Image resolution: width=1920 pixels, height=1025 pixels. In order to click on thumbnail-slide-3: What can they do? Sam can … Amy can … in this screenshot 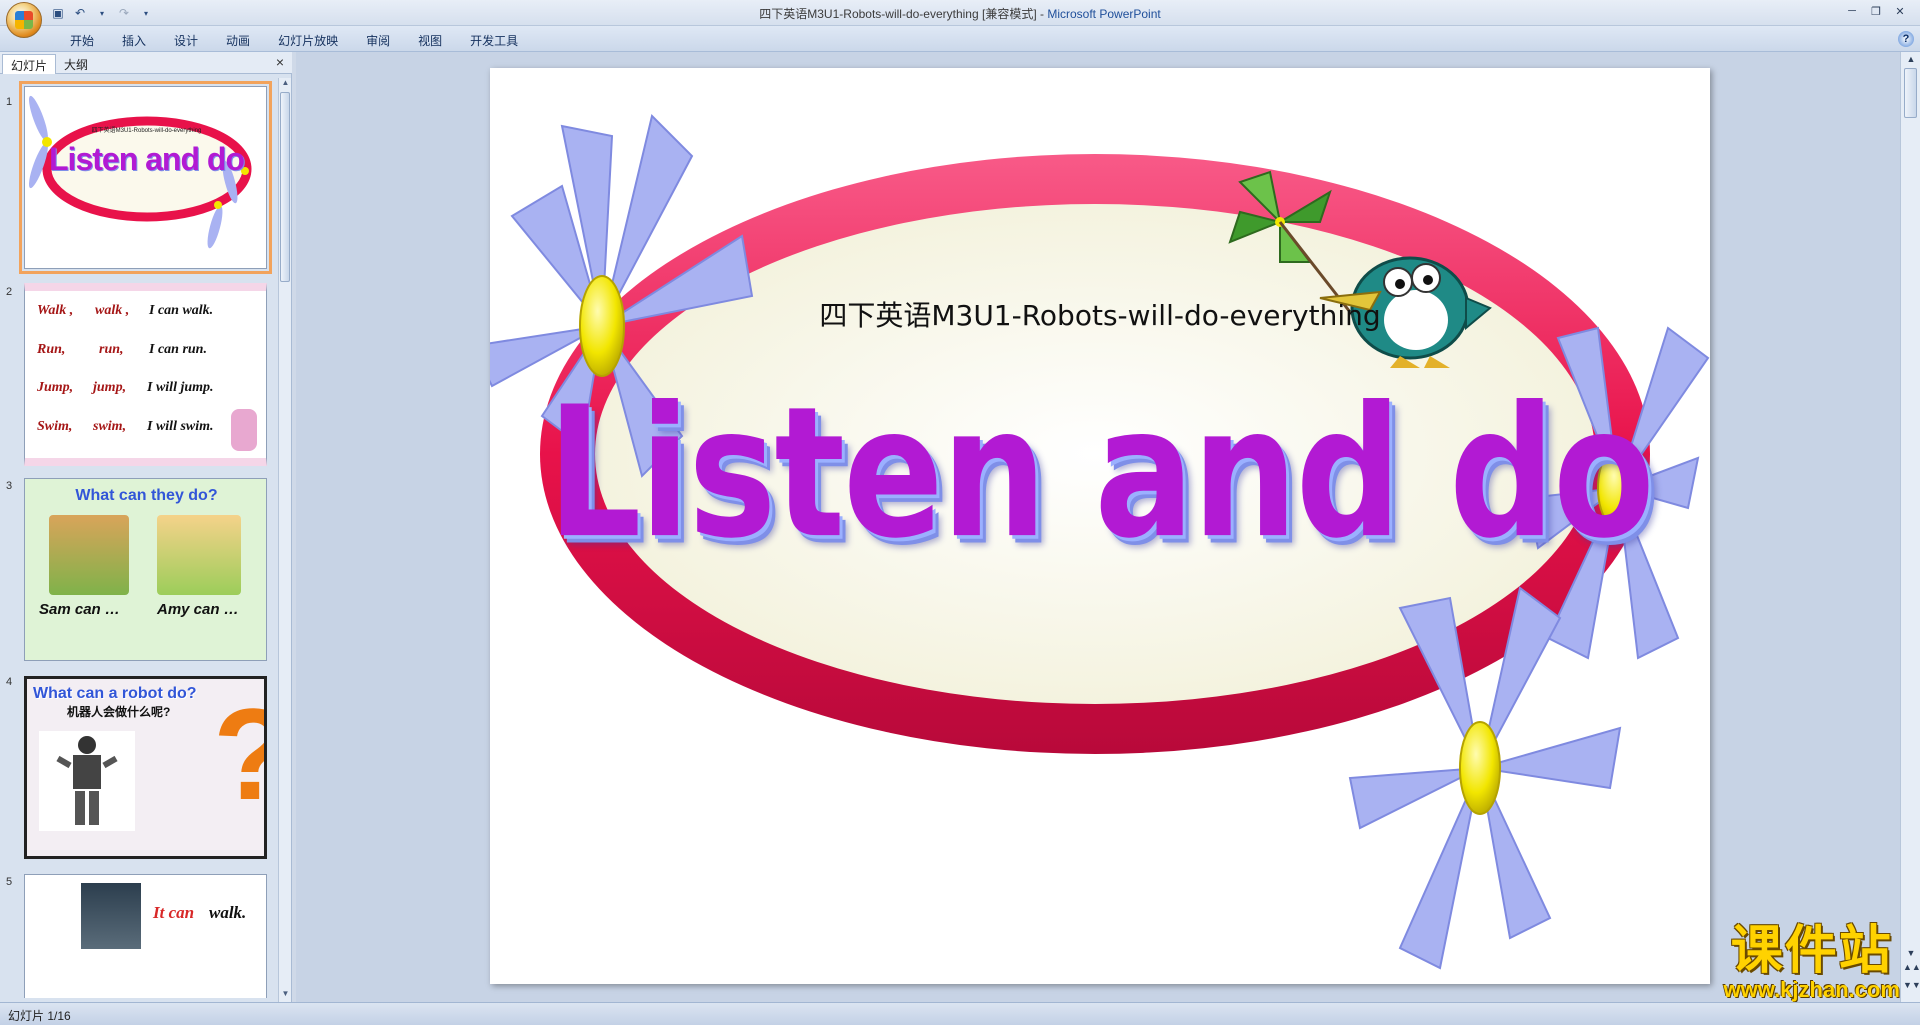, I will do `click(145, 569)`.